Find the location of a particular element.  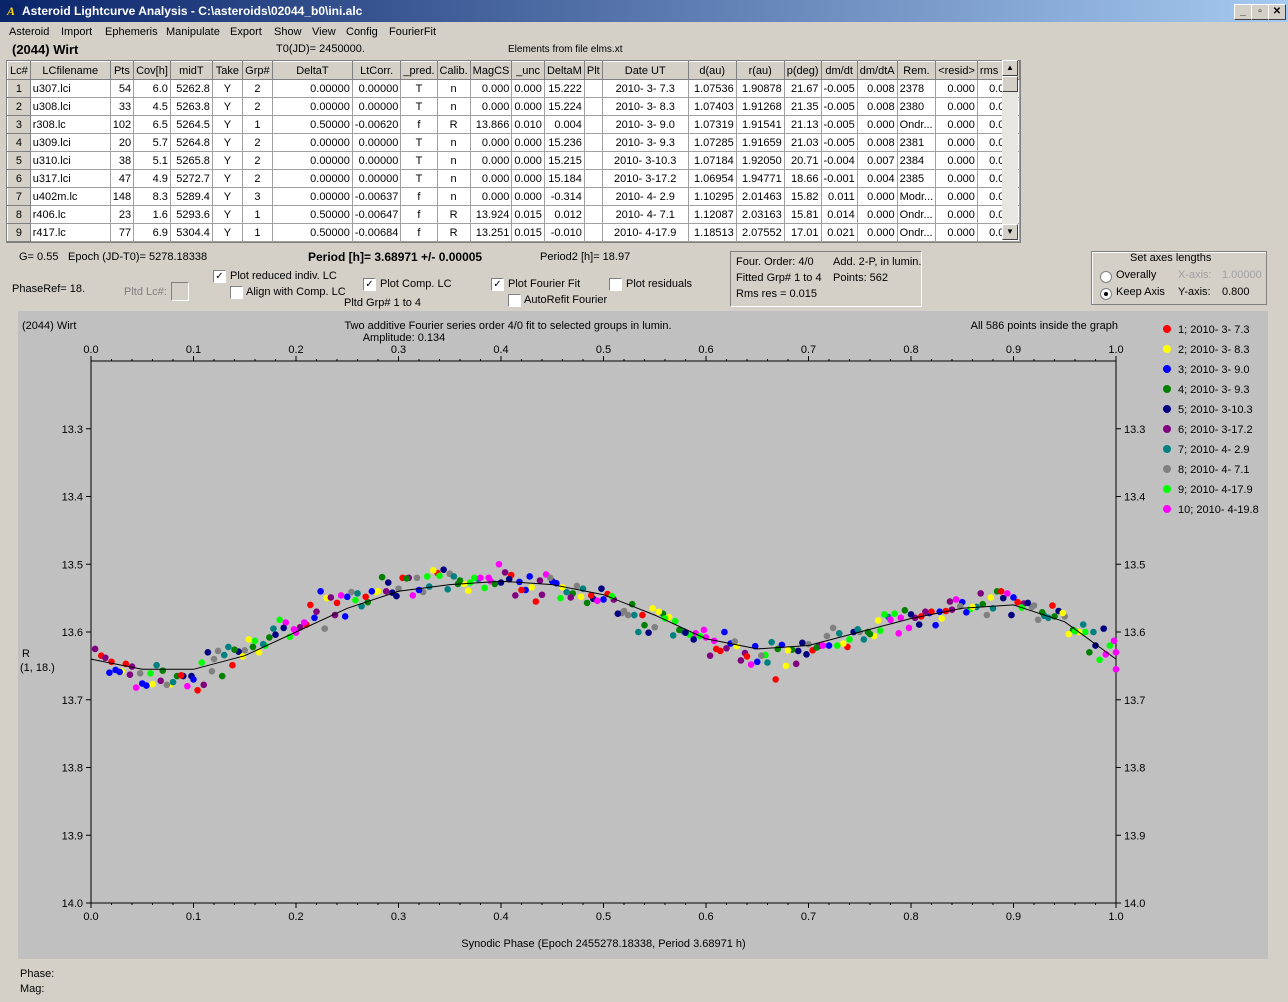

table-cell: 1.06954 is located at coordinates (712, 178).